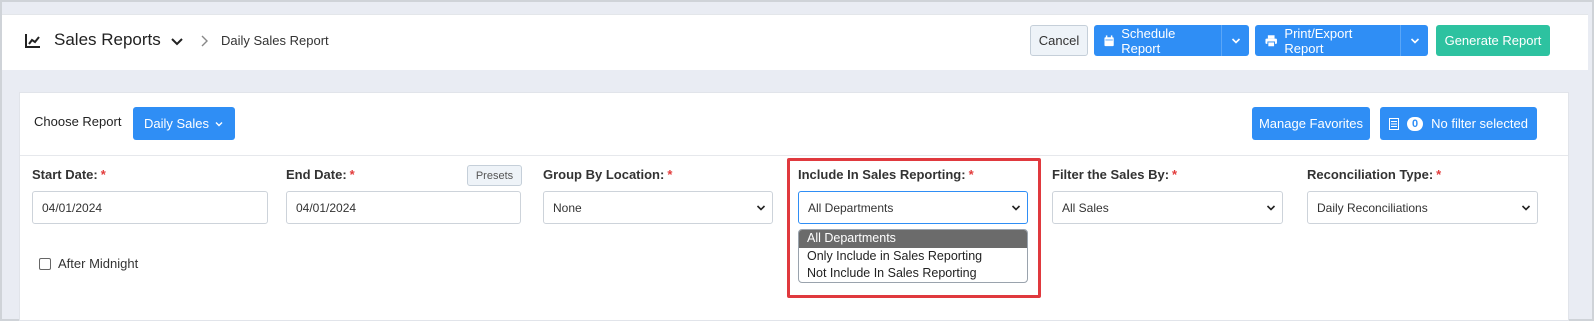  Describe the element at coordinates (1318, 40) in the screenshot. I see `print-export-label: Print/Export Report` at that location.